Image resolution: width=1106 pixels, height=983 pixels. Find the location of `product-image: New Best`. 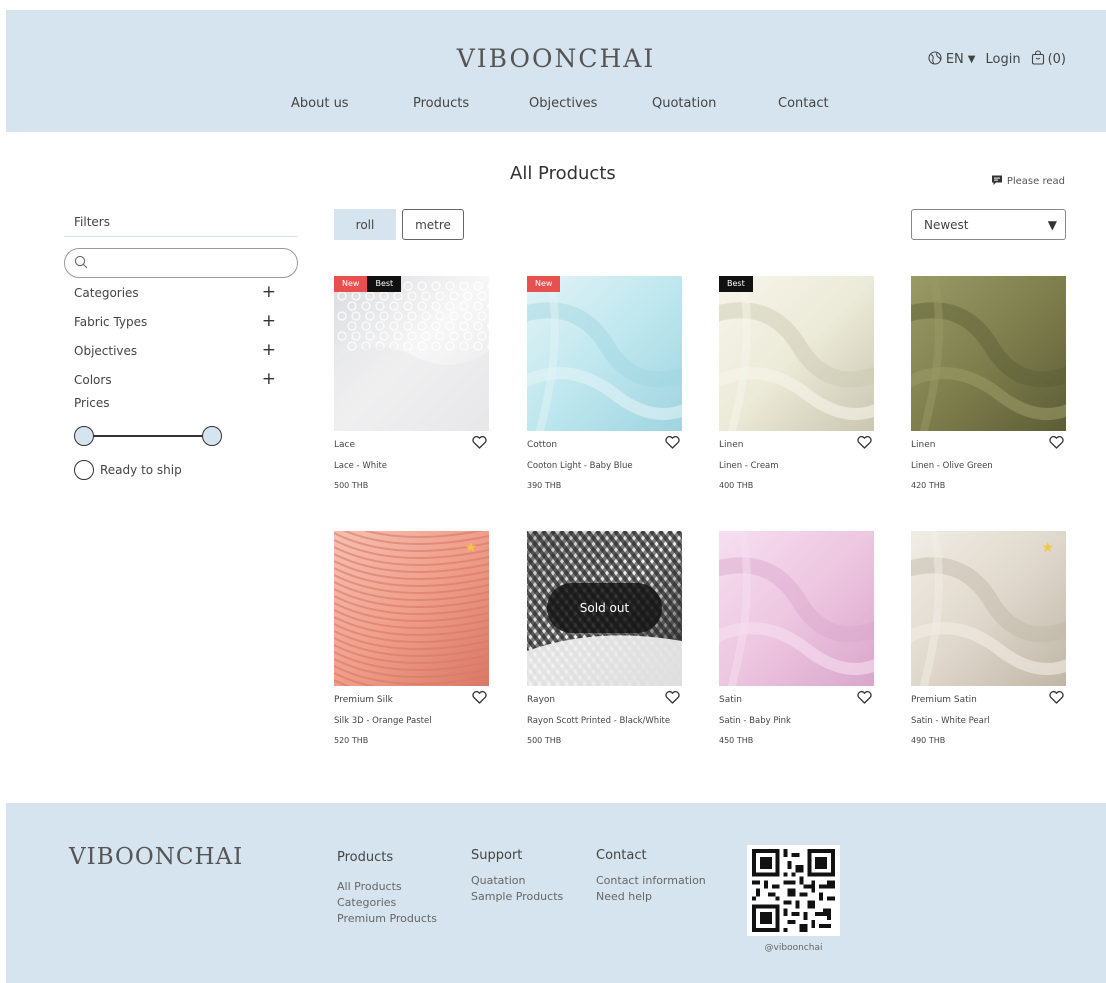

product-image: New Best is located at coordinates (411, 353).